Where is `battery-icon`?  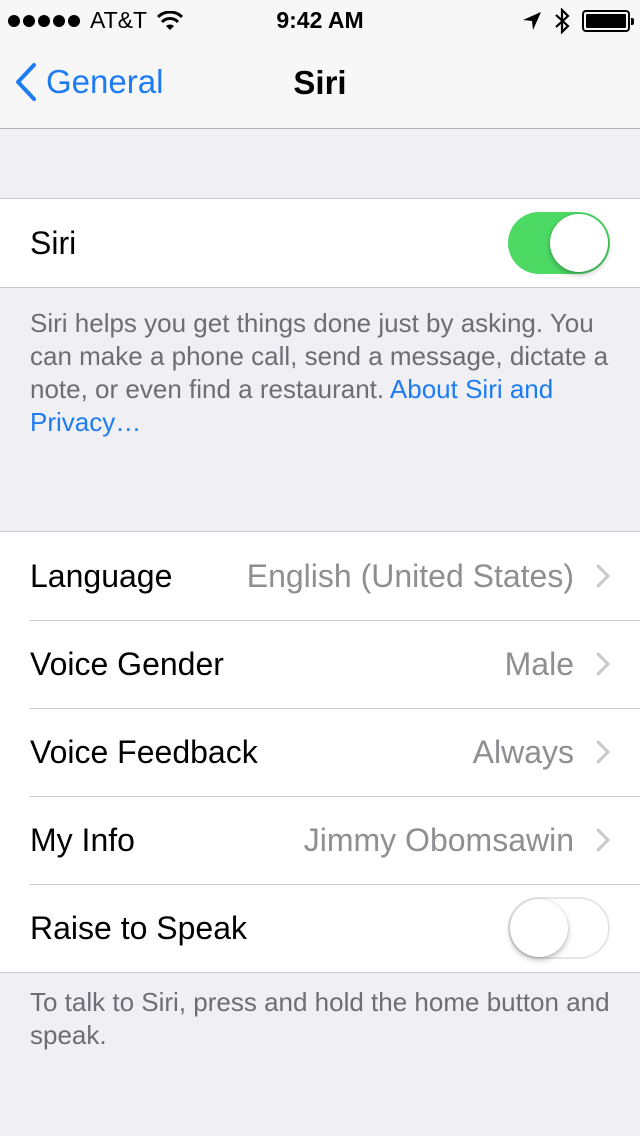
battery-icon is located at coordinates (608, 21).